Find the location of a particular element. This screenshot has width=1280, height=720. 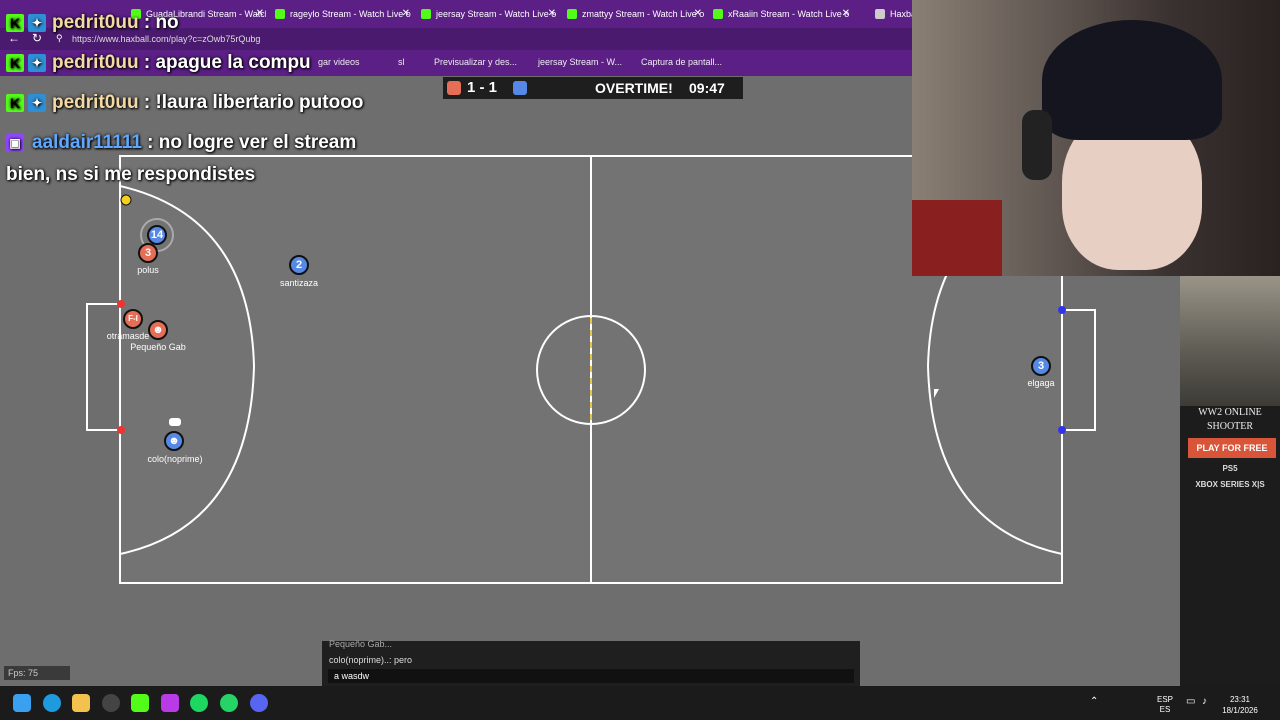

chat-message: bien, ns si me respondistes is located at coordinates (131, 174).